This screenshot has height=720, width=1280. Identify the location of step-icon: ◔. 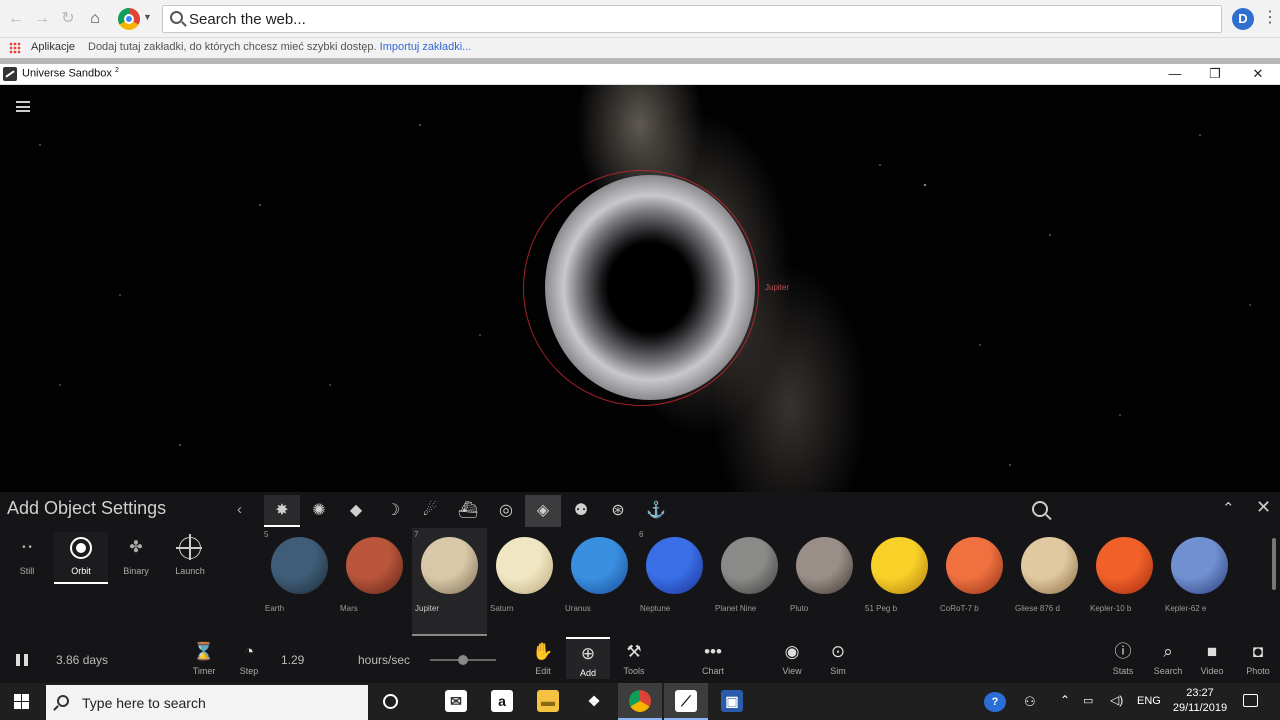
(249, 651).